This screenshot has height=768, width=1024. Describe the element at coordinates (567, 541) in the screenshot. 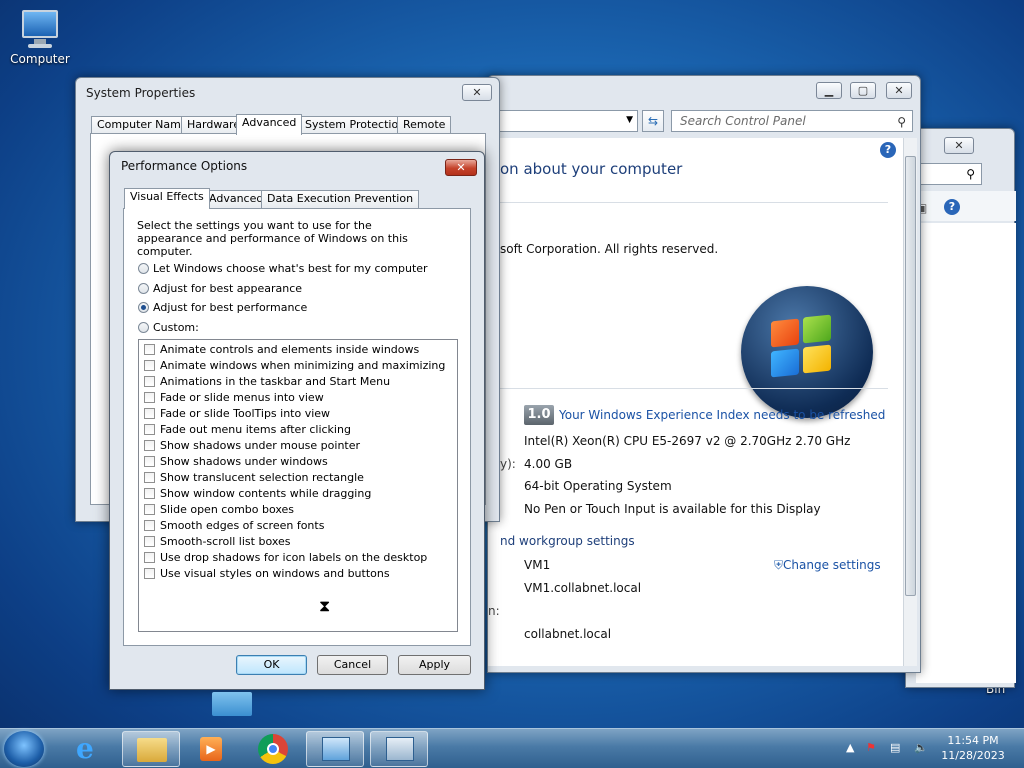

I see `domain-section-heading: nd workgroup settings` at that location.